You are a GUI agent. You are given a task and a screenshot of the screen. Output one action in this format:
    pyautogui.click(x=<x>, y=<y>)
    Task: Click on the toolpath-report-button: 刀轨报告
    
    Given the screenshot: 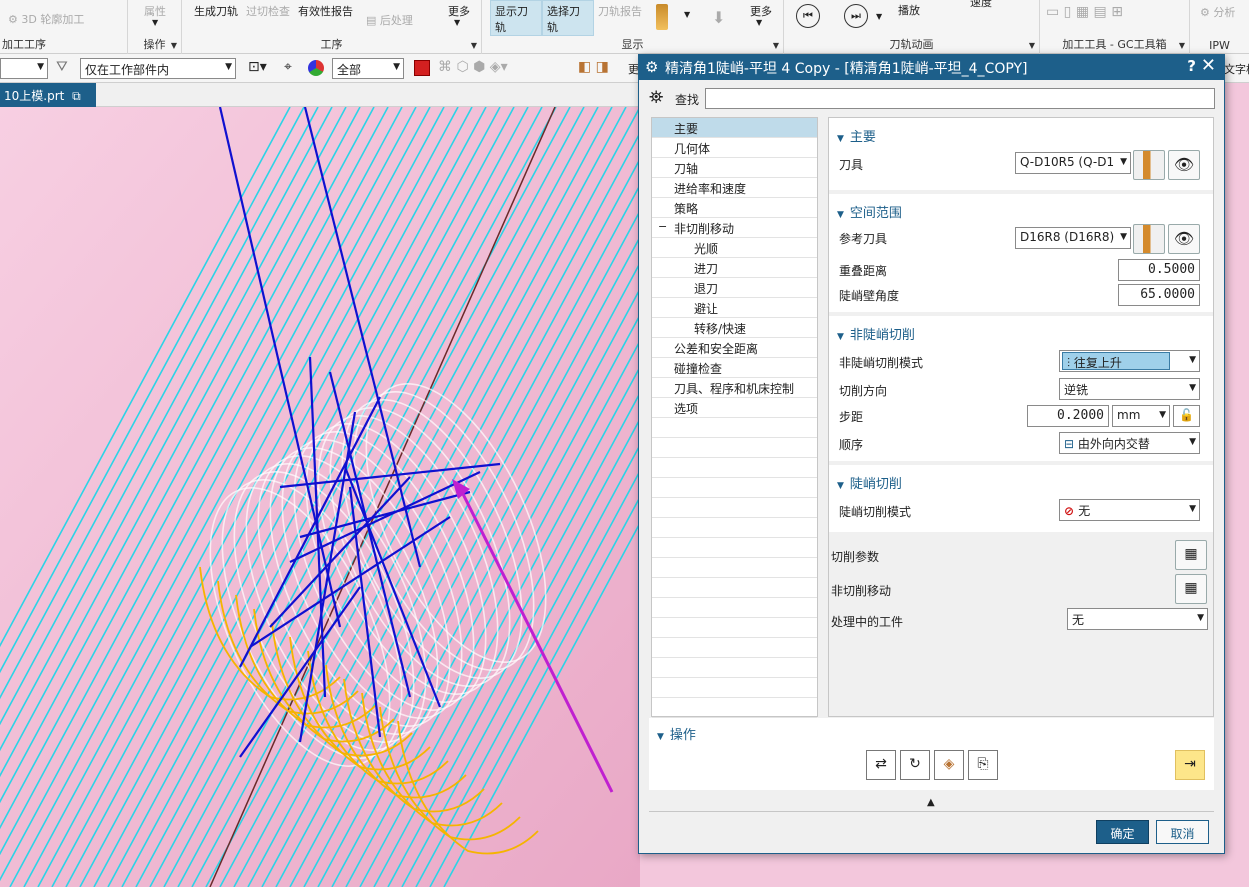 What is the action you would take?
    pyautogui.click(x=620, y=11)
    